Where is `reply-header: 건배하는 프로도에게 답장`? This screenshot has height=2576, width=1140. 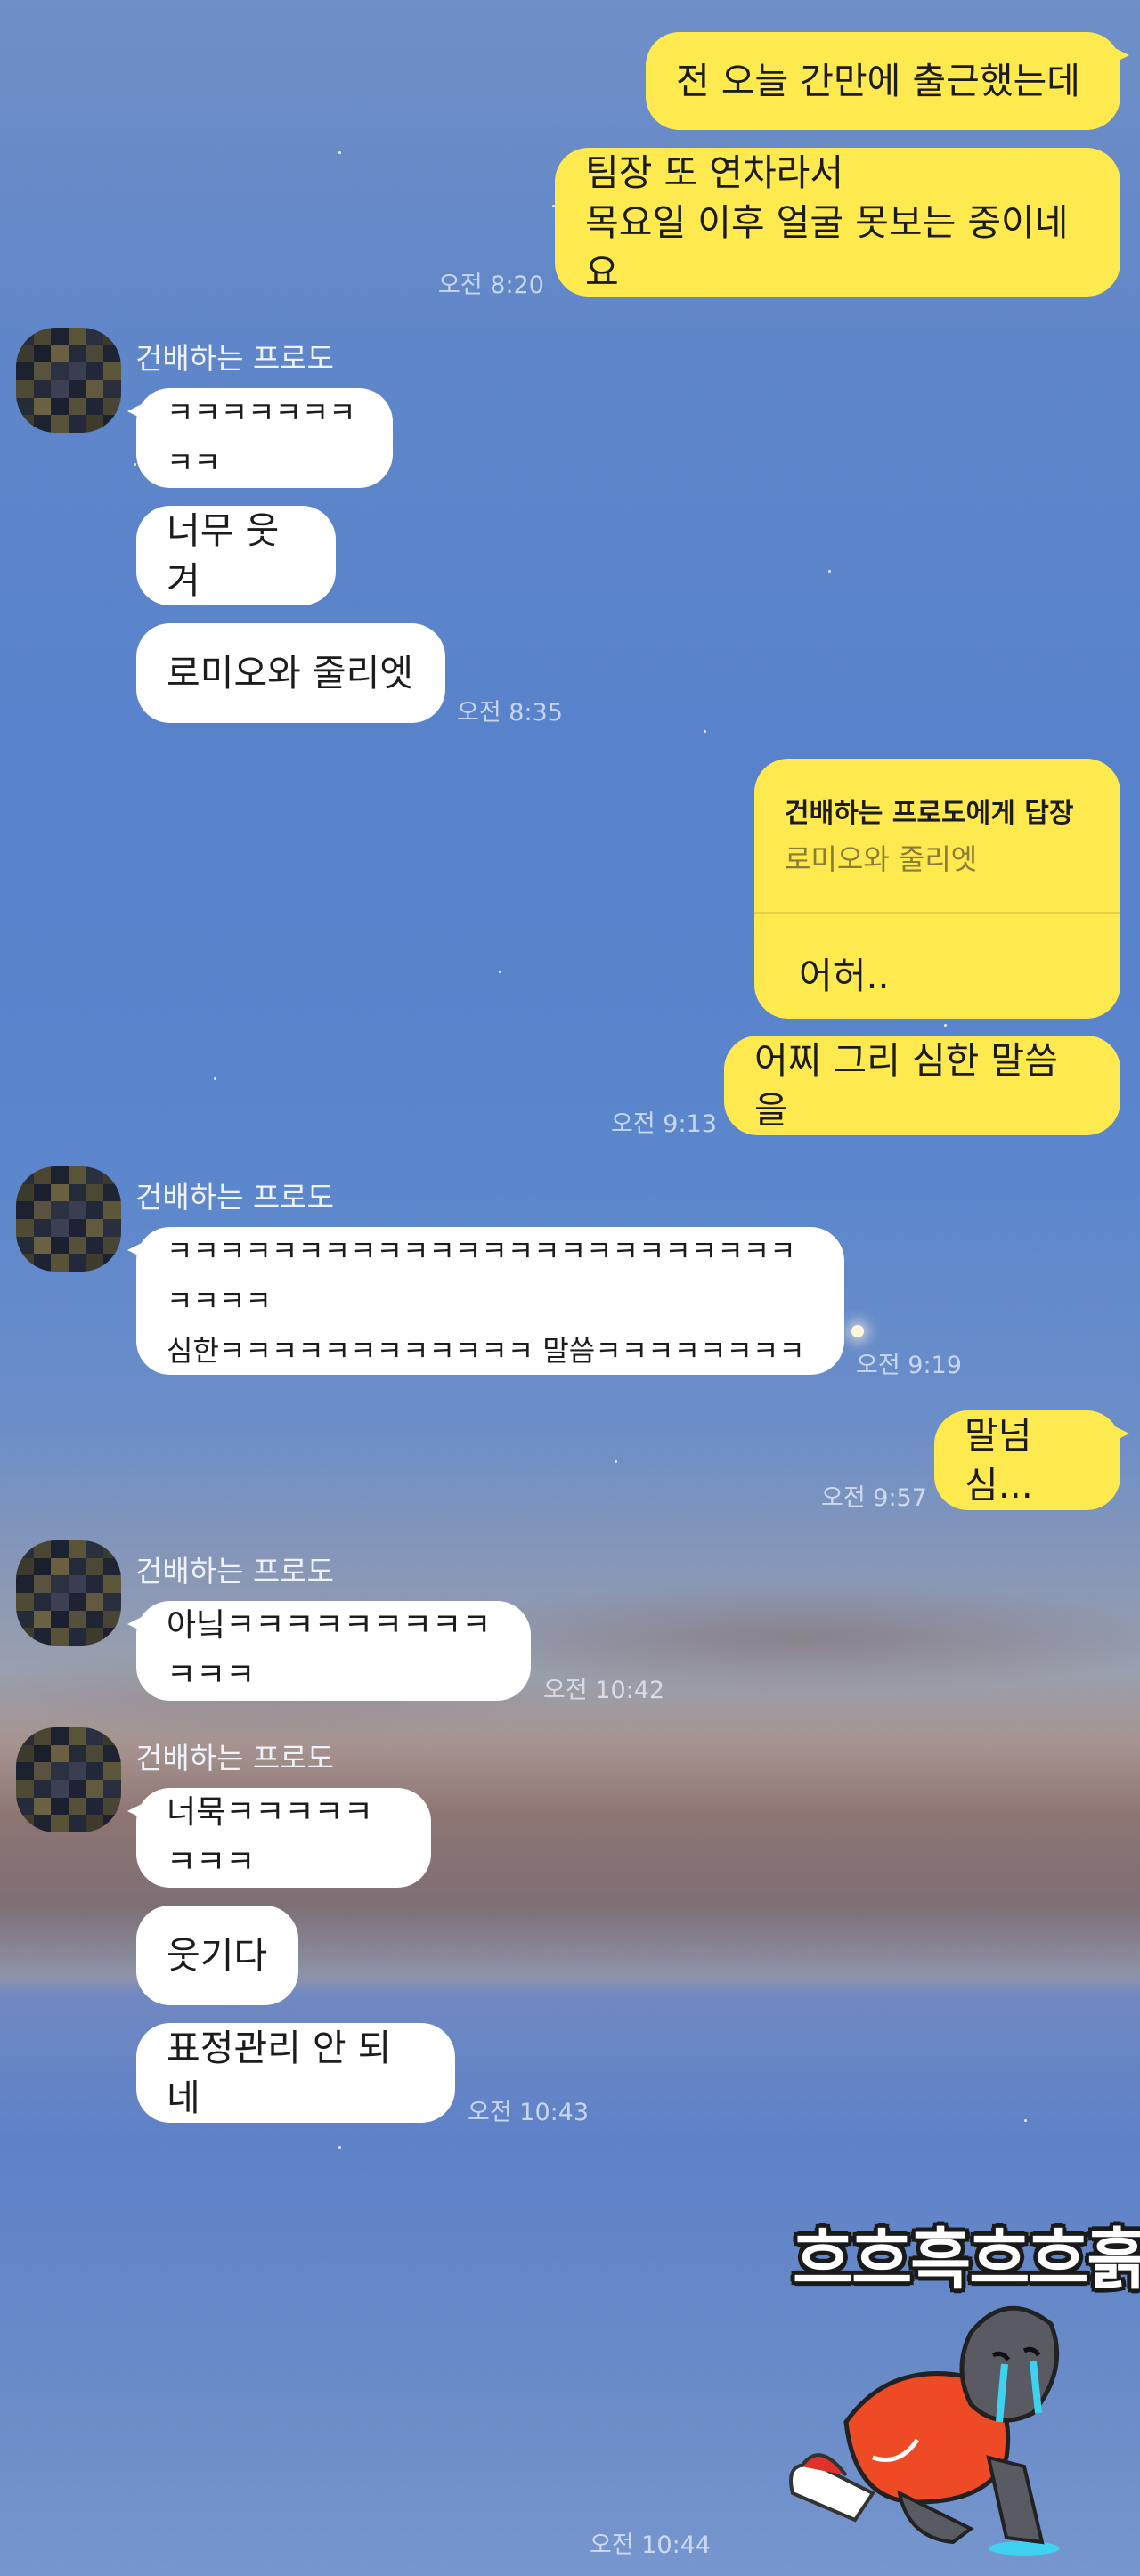
reply-header: 건배하는 프로도에게 답장 is located at coordinates (929, 813).